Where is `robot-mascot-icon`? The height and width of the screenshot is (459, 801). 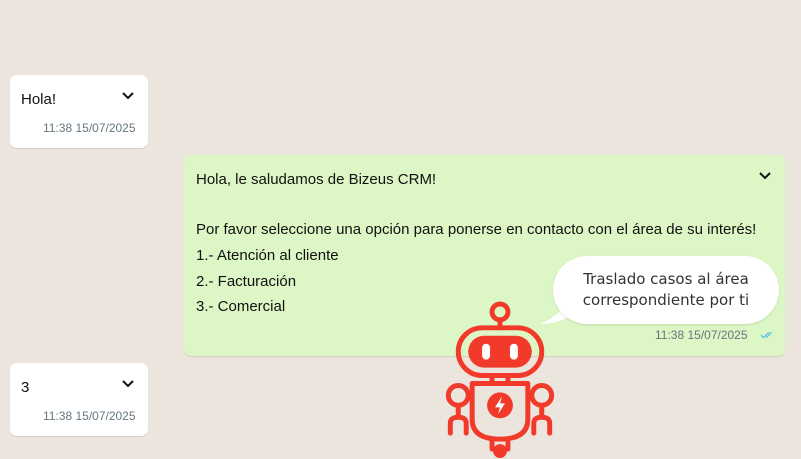 robot-mascot-icon is located at coordinates (500, 380).